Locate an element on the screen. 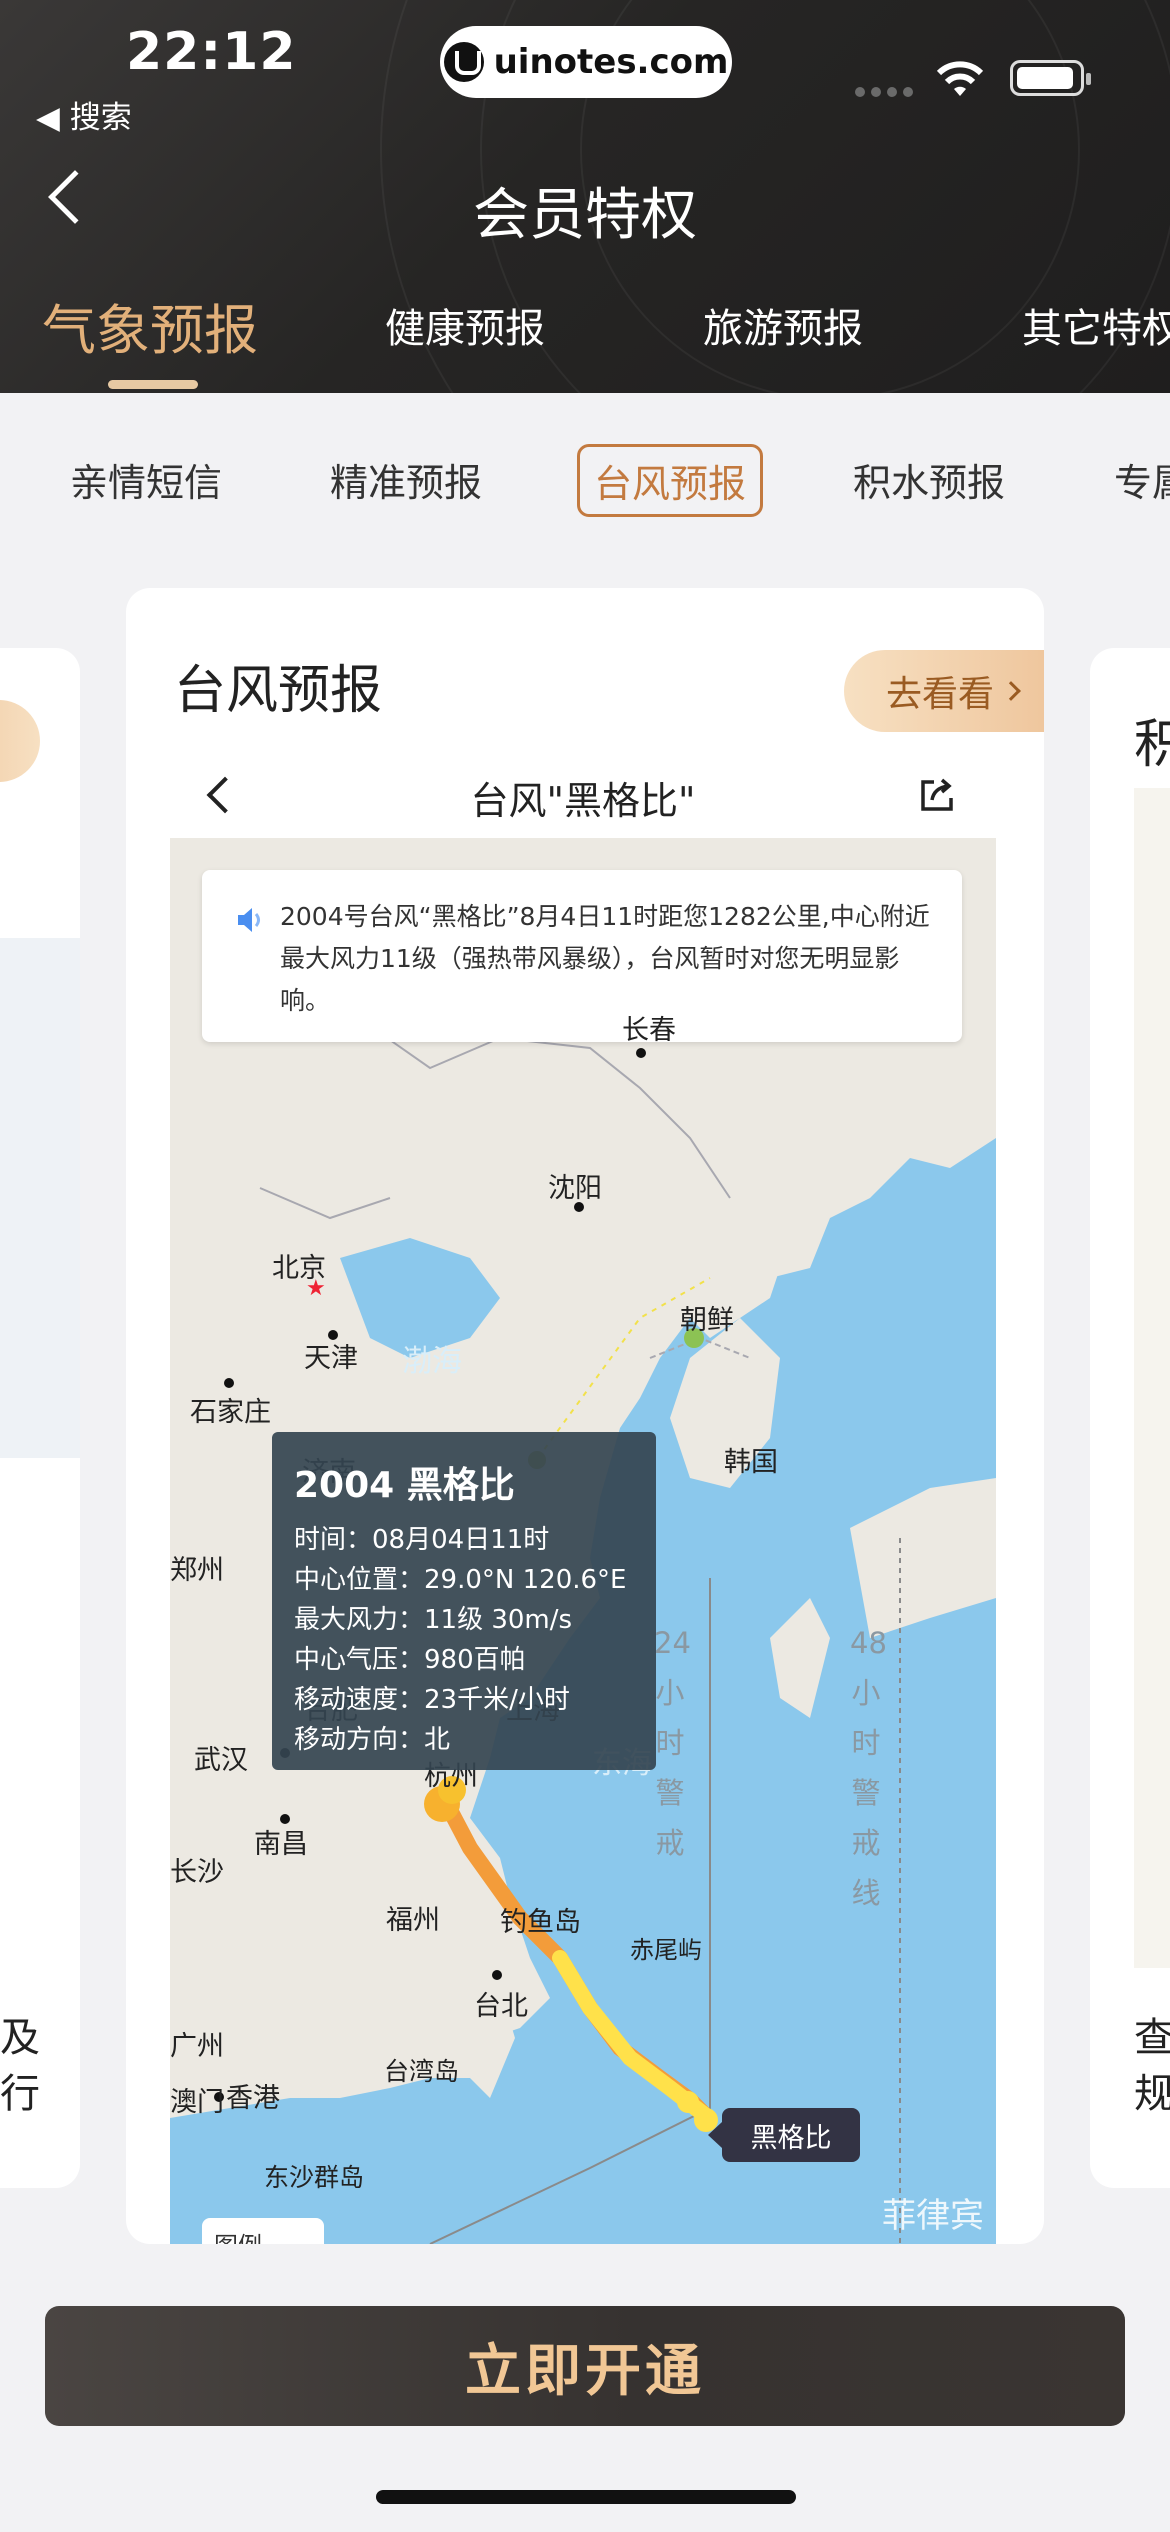 The height and width of the screenshot is (2532, 1170). side-card-right: 积 查 规 is located at coordinates (1130, 1418).